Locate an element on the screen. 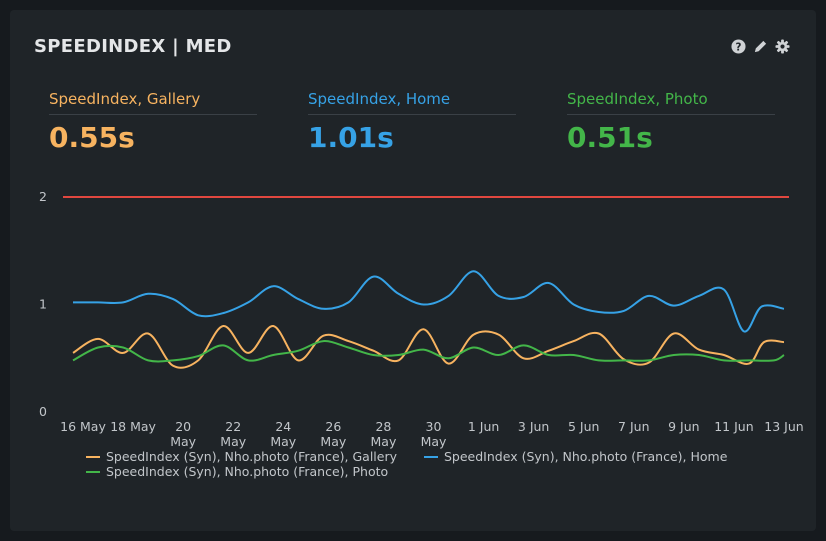  x-tick-label: 24 is located at coordinates (283, 426).